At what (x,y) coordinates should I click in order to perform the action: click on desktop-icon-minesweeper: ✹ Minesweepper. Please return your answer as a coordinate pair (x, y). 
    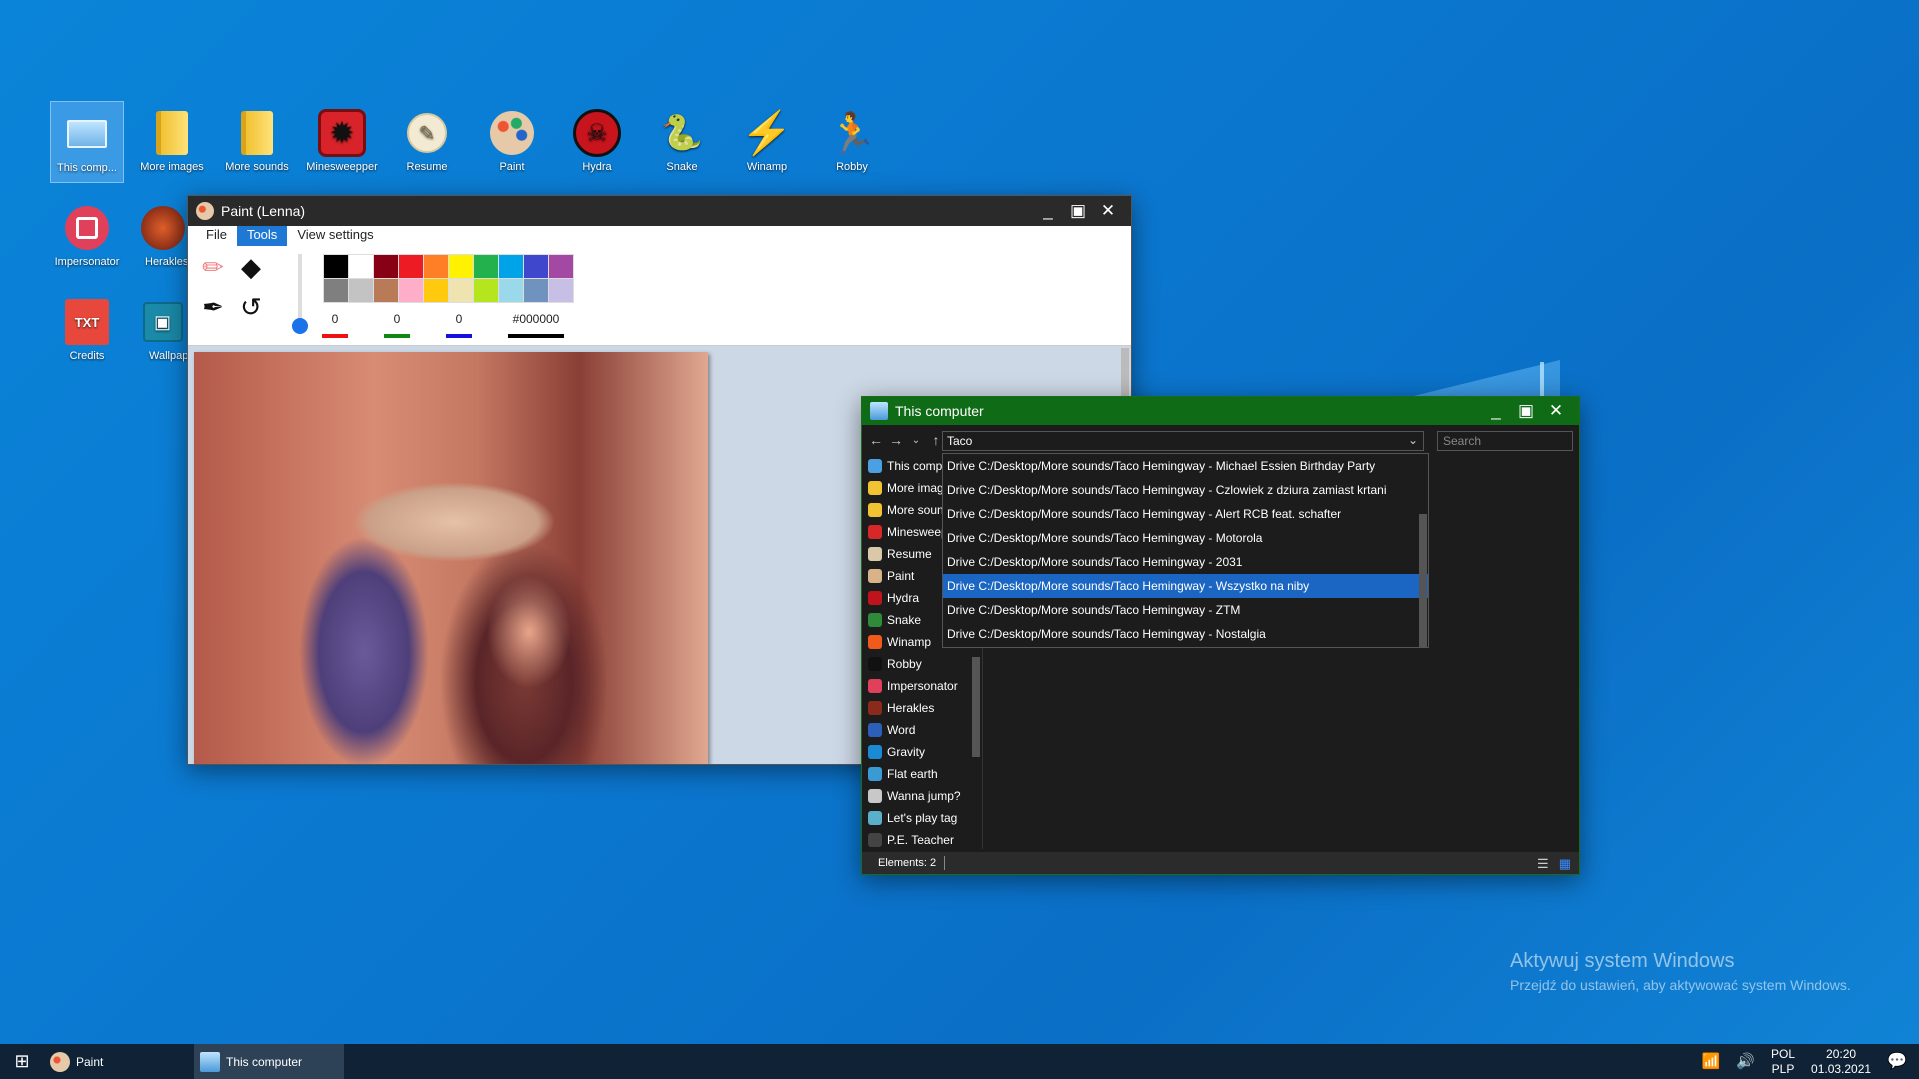
    Looking at the image, I should click on (342, 137).